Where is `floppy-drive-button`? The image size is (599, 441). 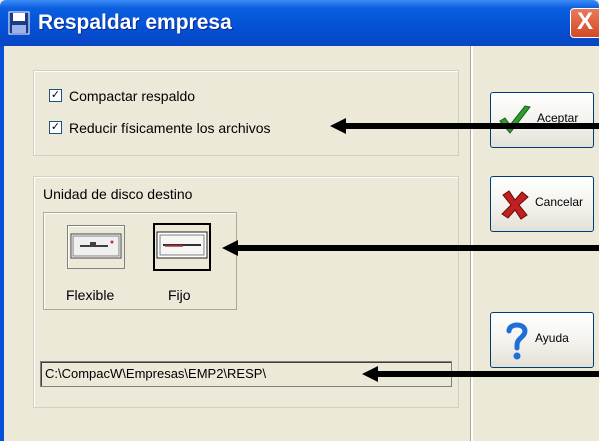
floppy-drive-button is located at coordinates (96, 247).